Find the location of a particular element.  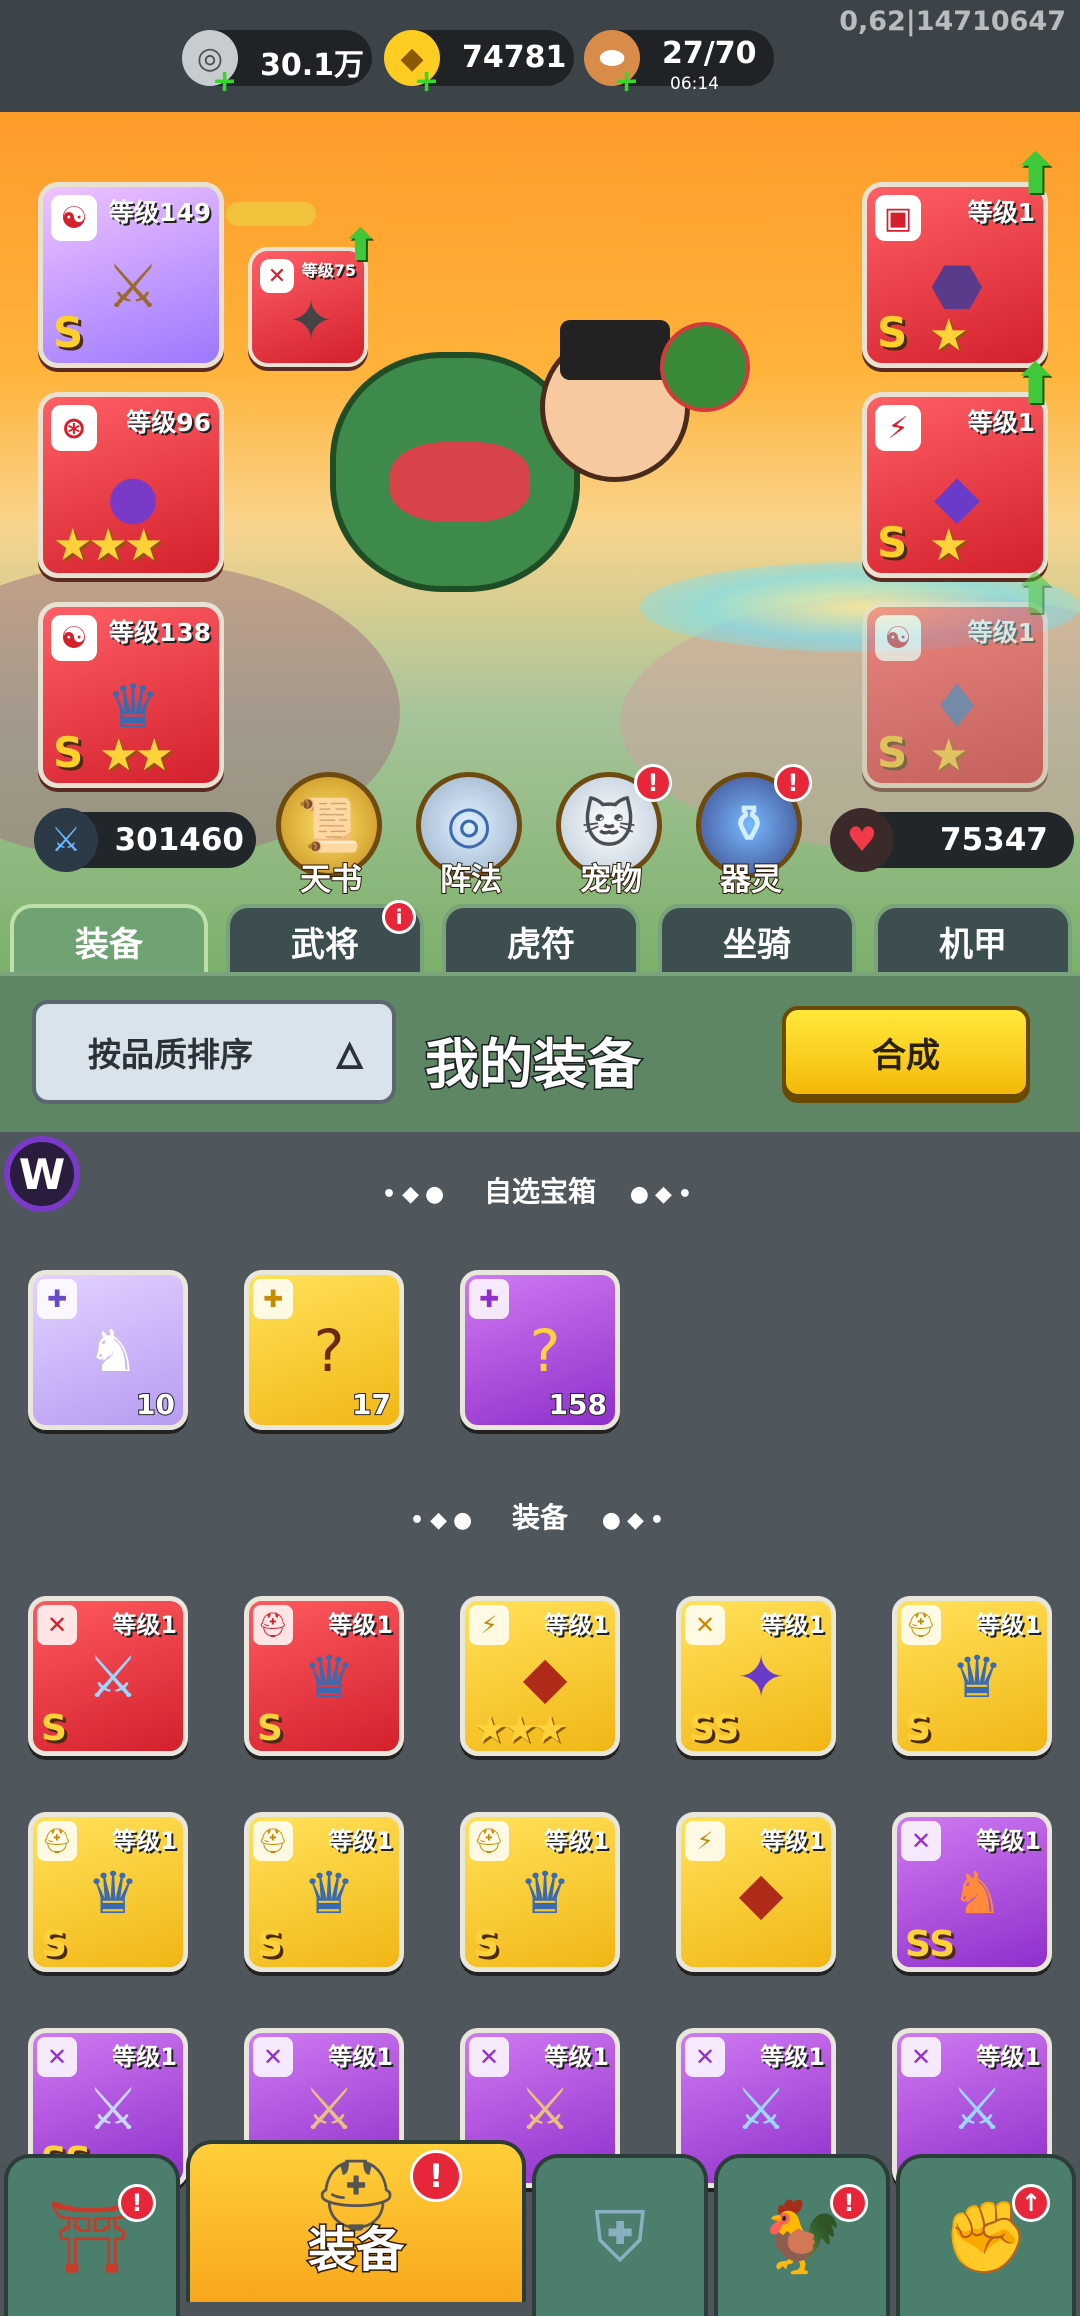

stamina-resource: ⬬ + 27/70 06:14 is located at coordinates (679, 63).